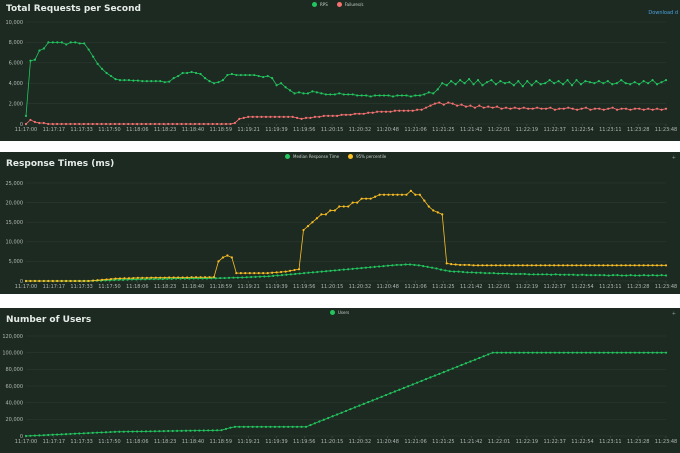 This screenshot has width=680, height=453. What do you see at coordinates (81, 442) in the screenshot?
I see `x-tick-label: 11:17:33` at bounding box center [81, 442].